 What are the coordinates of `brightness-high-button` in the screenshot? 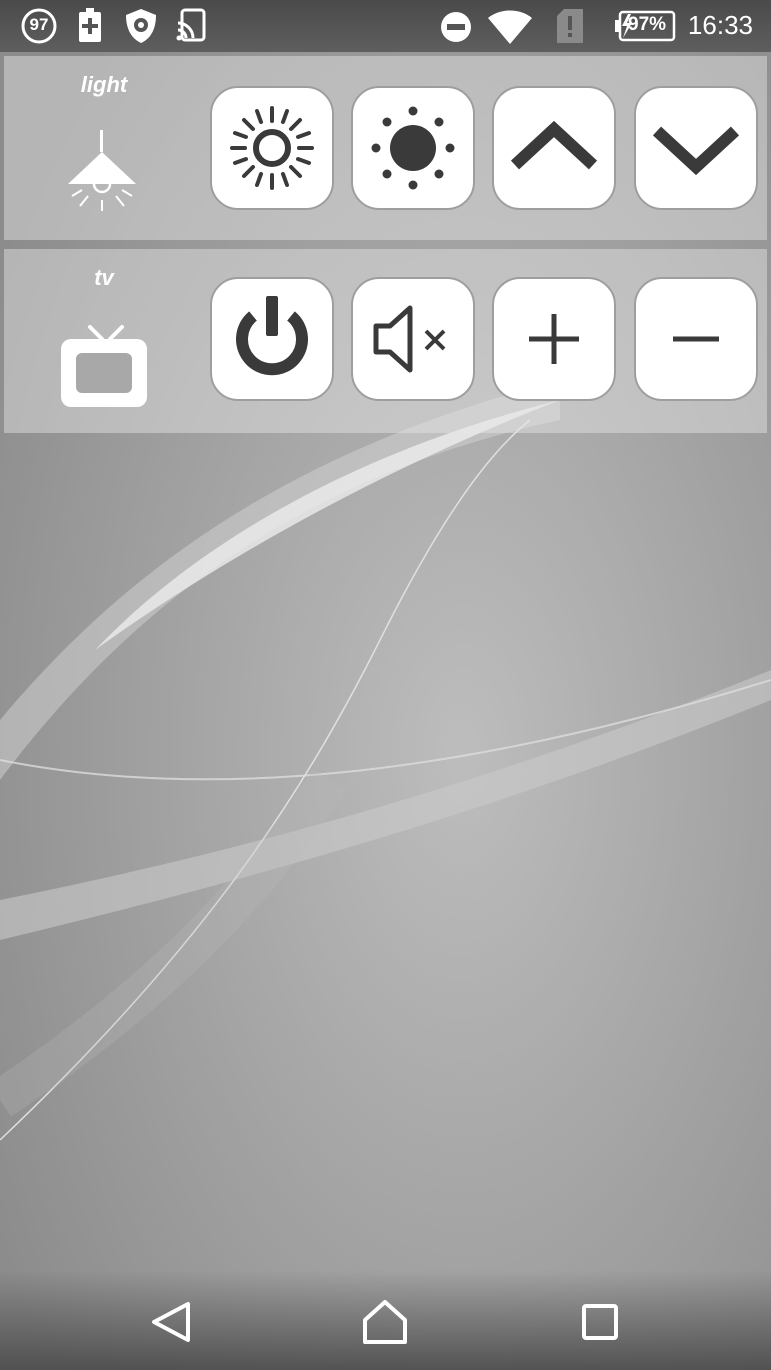 It's located at (413, 148).